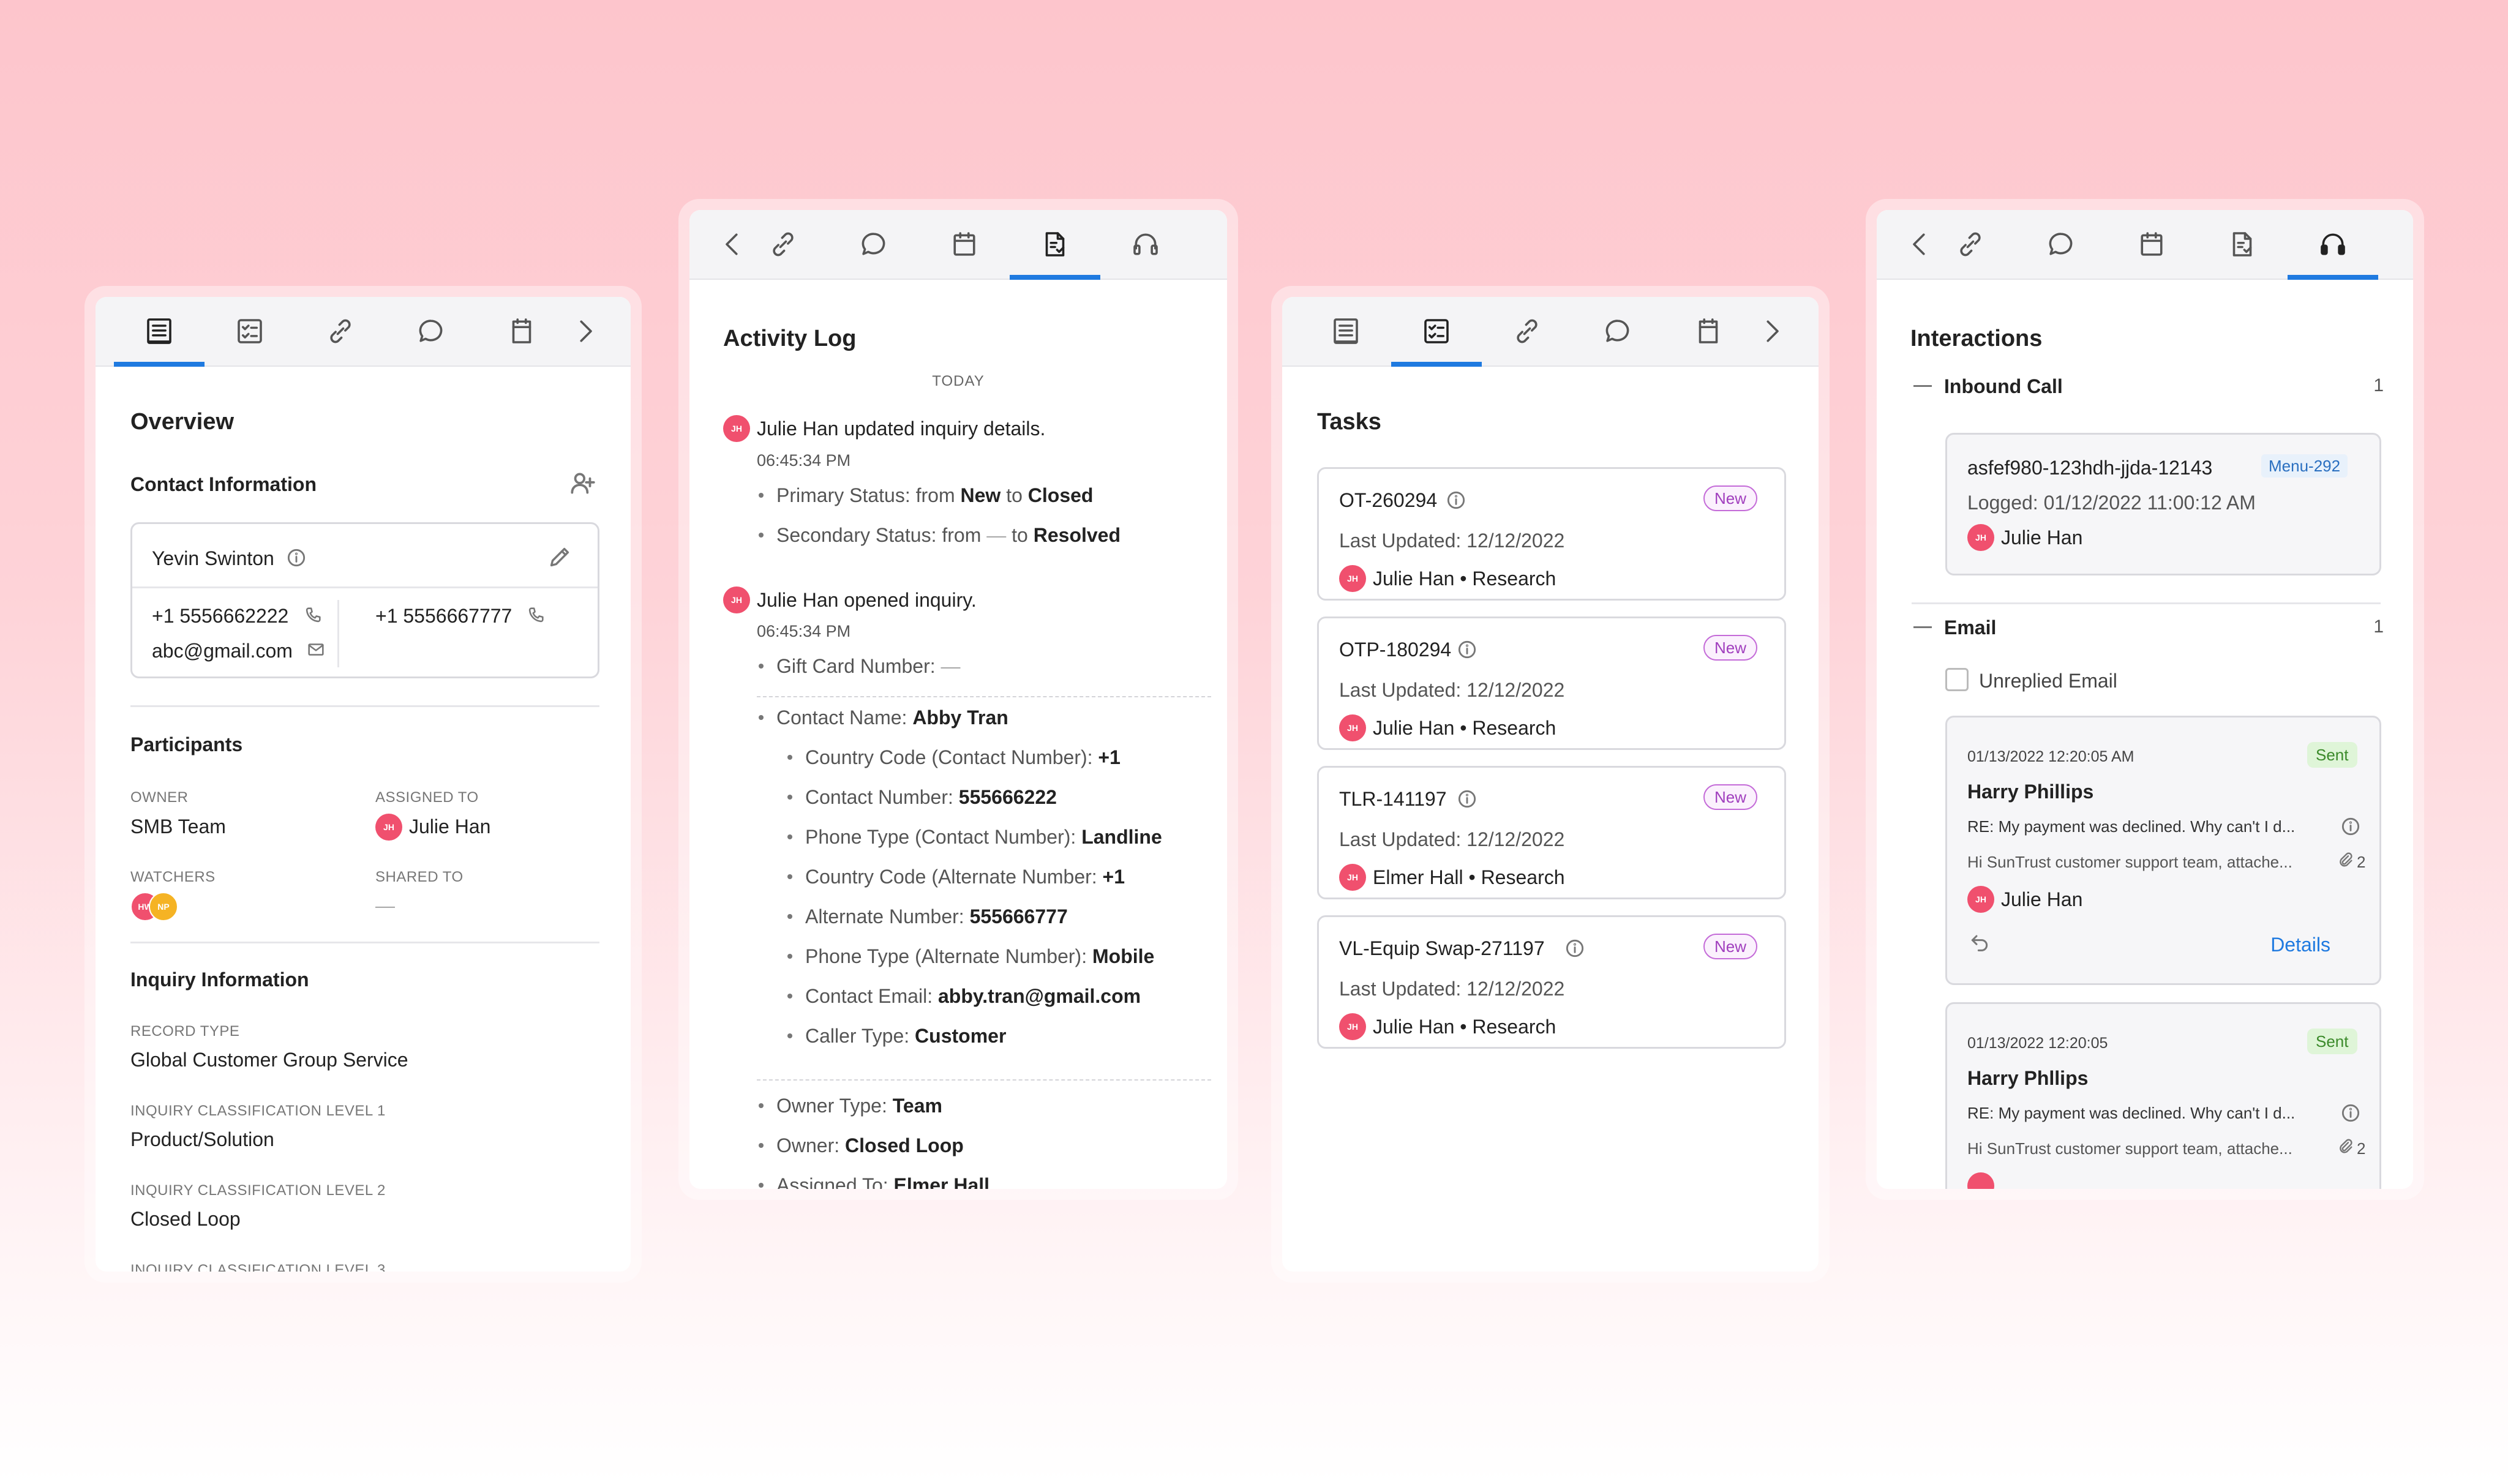 This screenshot has height=1484, width=2508. What do you see at coordinates (365, 587) in the screenshot?
I see `contact-card-divider` at bounding box center [365, 587].